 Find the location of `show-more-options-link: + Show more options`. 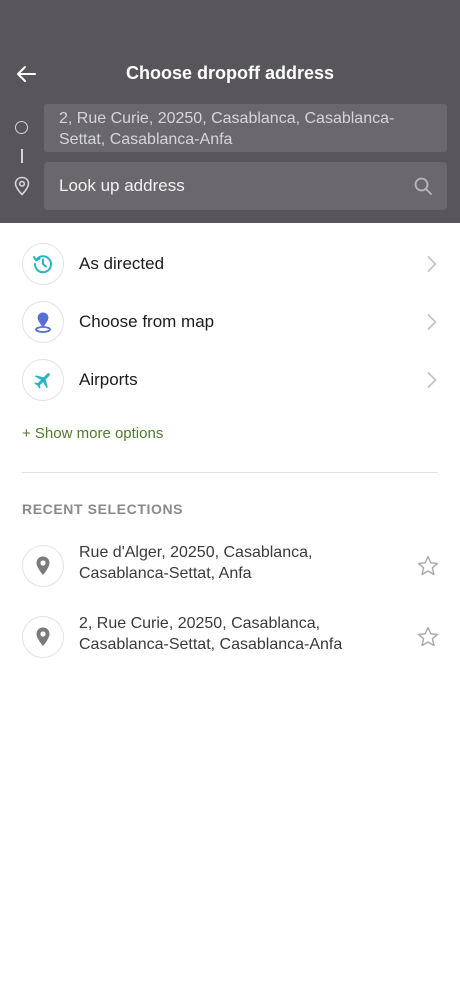

show-more-options-link: + Show more options is located at coordinates (92, 433).